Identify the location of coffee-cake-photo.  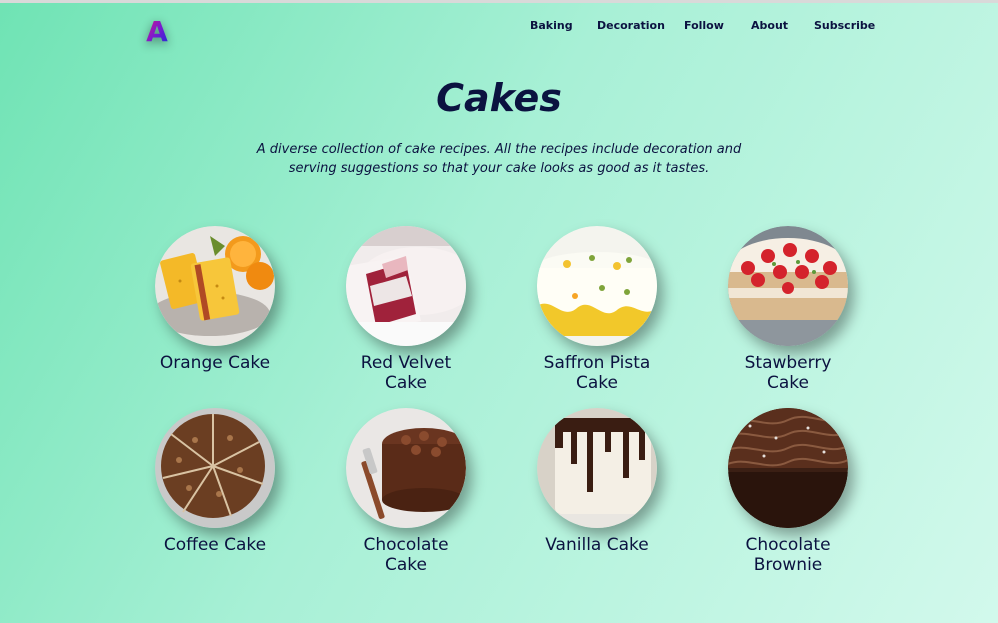
(215, 468).